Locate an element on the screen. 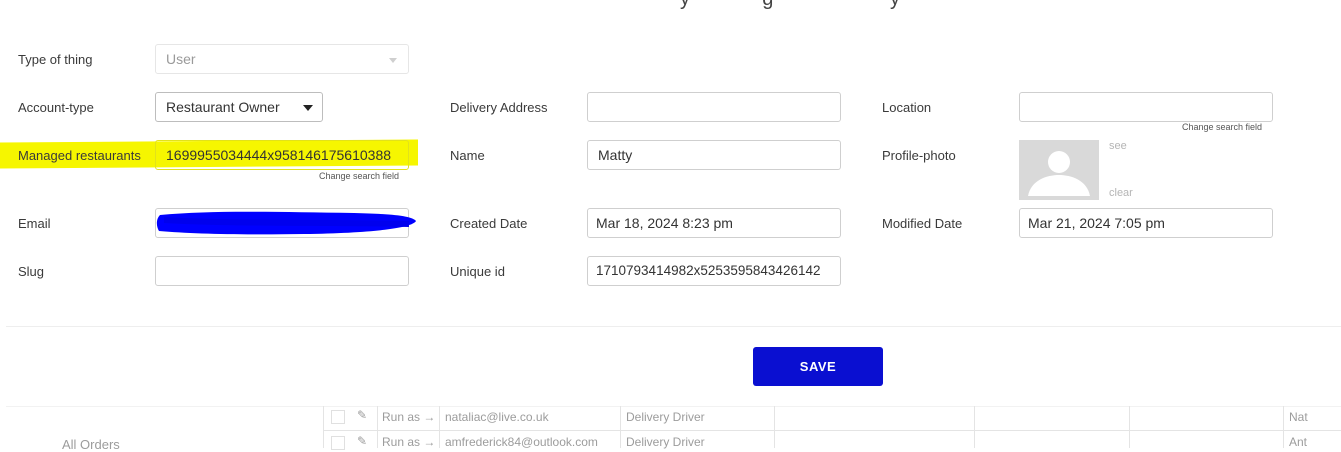  account-type-label: Account-type is located at coordinates (56, 107).